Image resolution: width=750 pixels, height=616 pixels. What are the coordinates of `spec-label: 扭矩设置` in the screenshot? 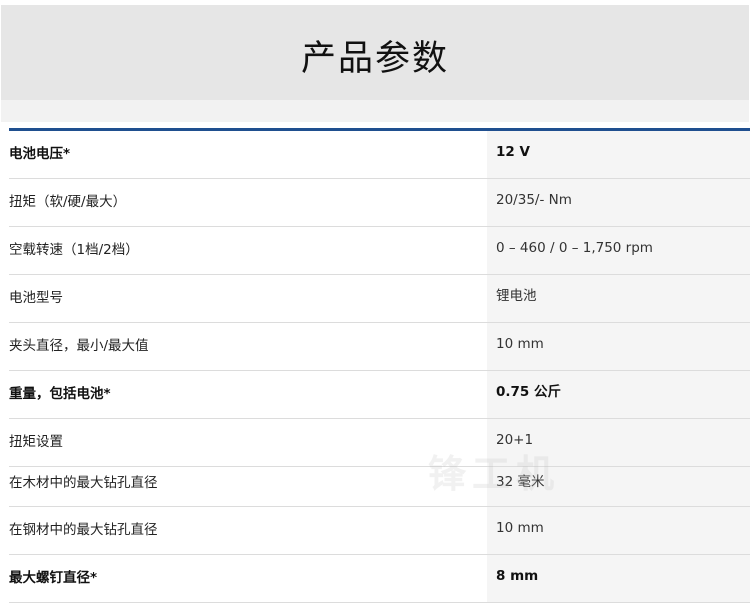 It's located at (36, 442).